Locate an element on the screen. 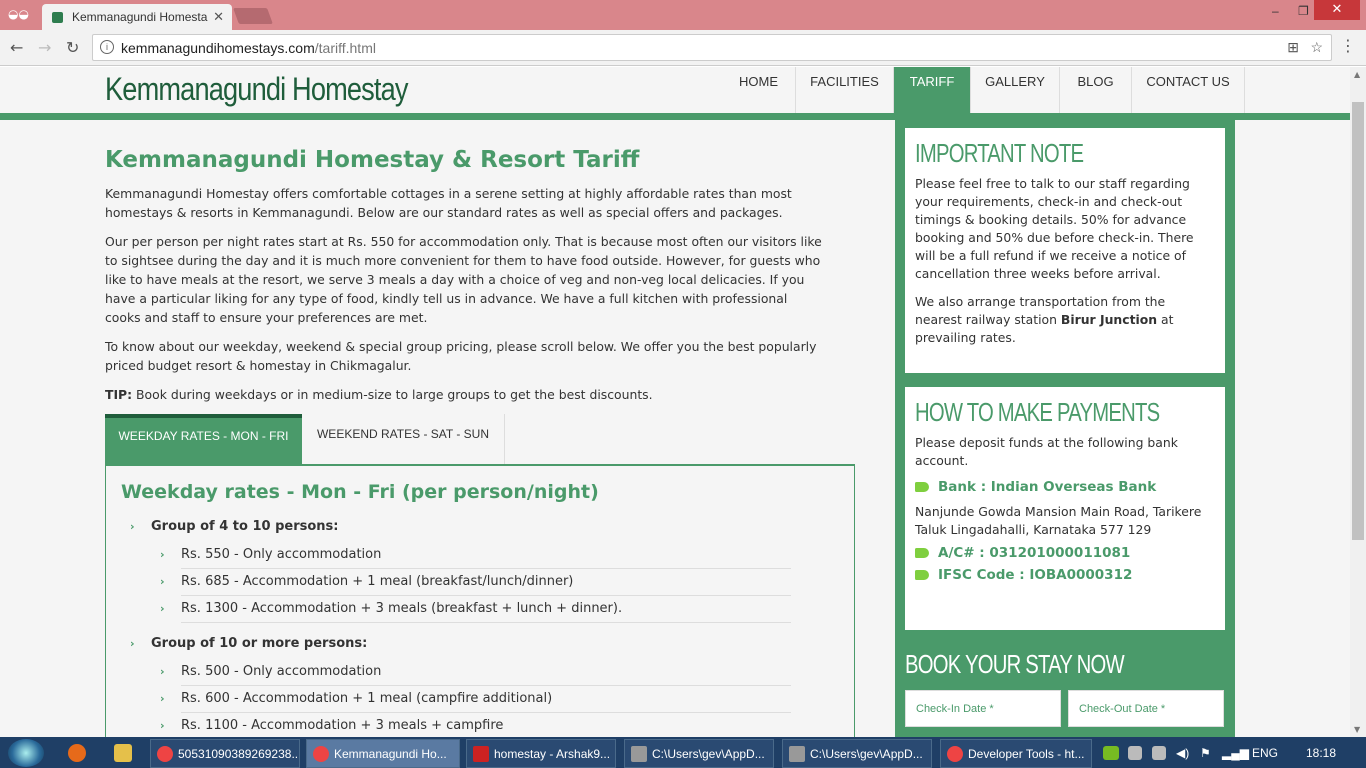  page-title: Kemmanagundi Homestay & Resort Tariff is located at coordinates (372, 160).